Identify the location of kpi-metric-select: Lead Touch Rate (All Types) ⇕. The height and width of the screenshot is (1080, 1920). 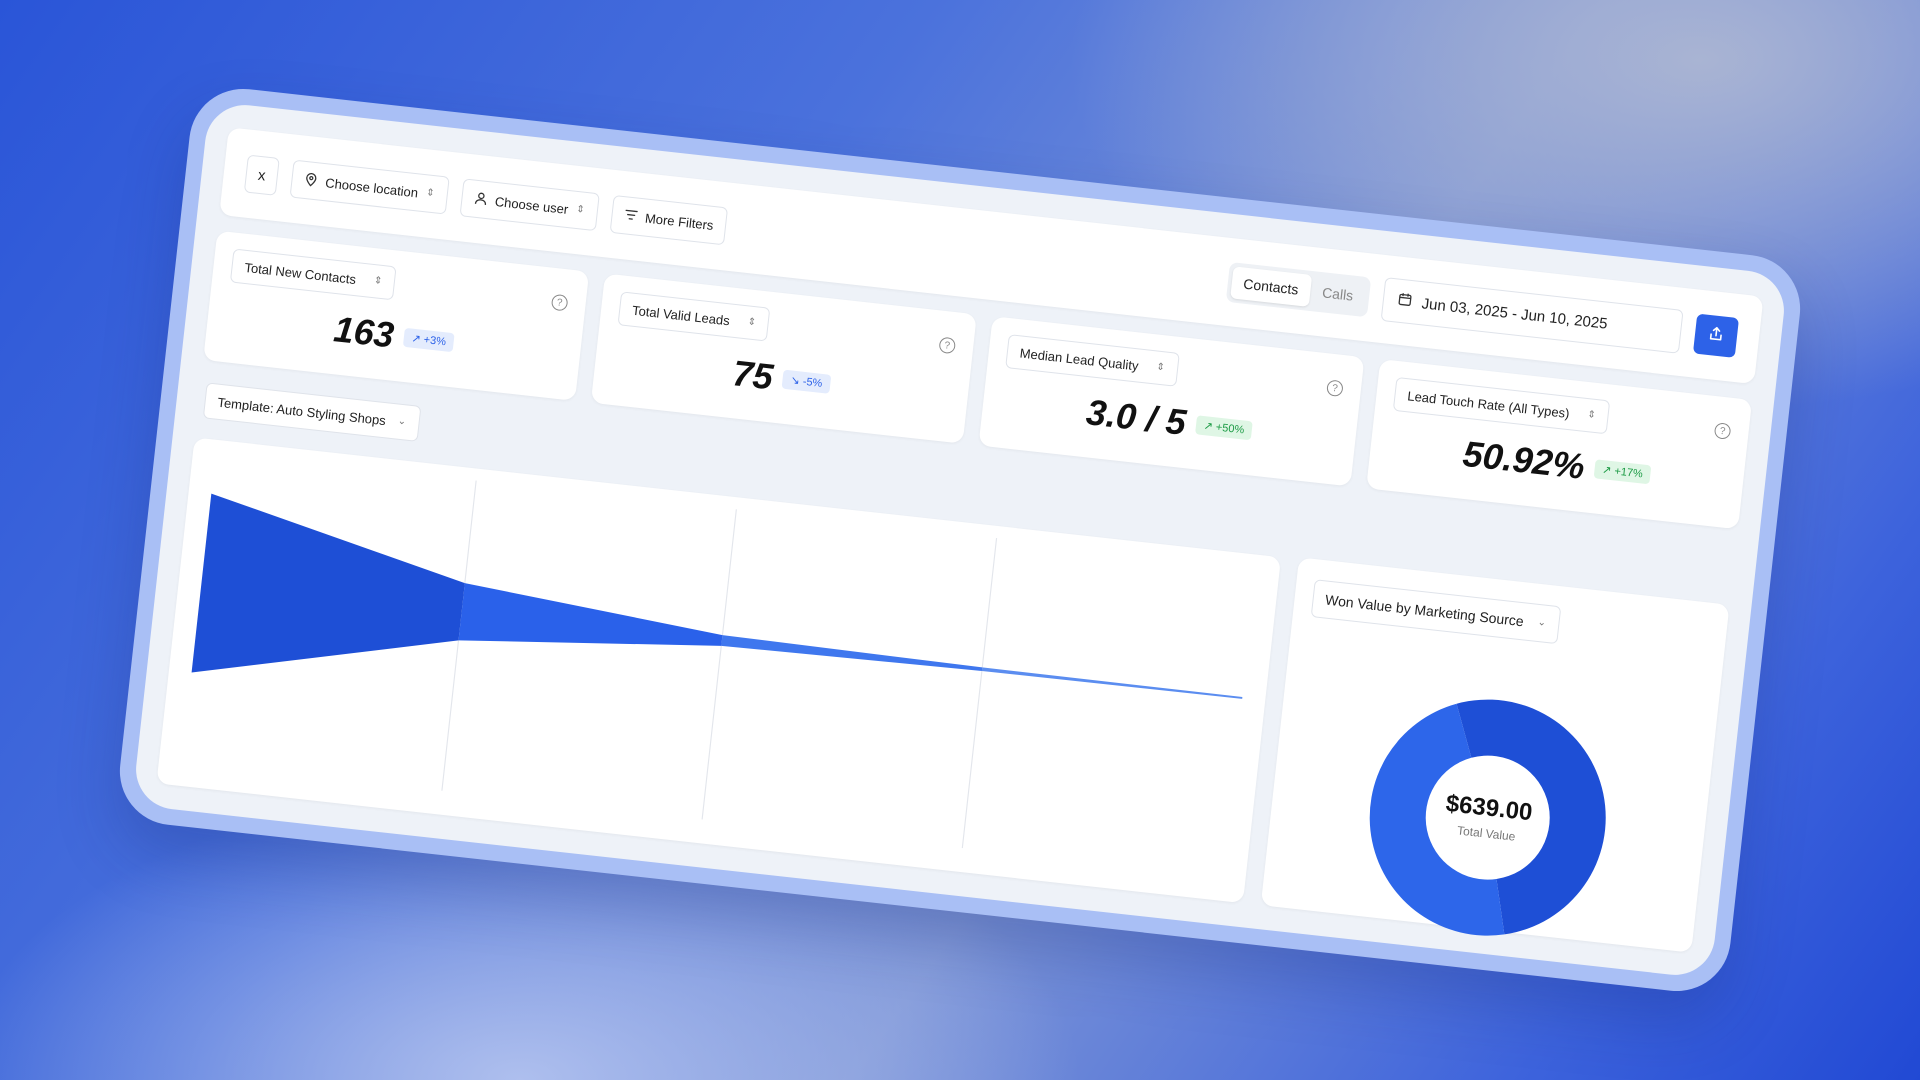
(1501, 405).